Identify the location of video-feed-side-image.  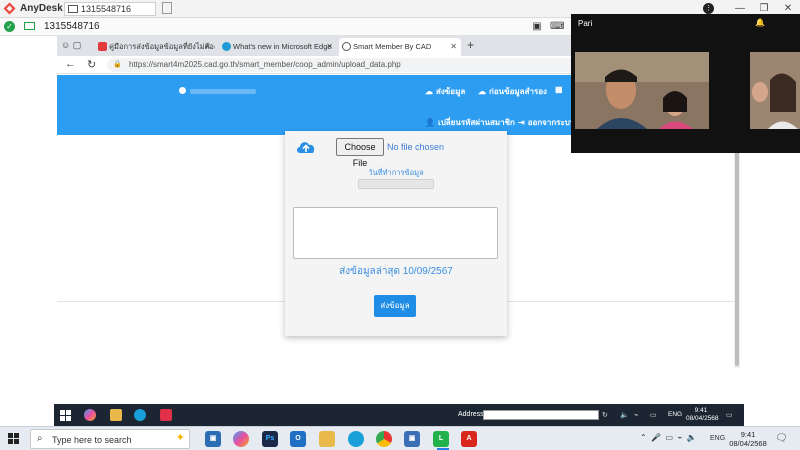
(775, 90).